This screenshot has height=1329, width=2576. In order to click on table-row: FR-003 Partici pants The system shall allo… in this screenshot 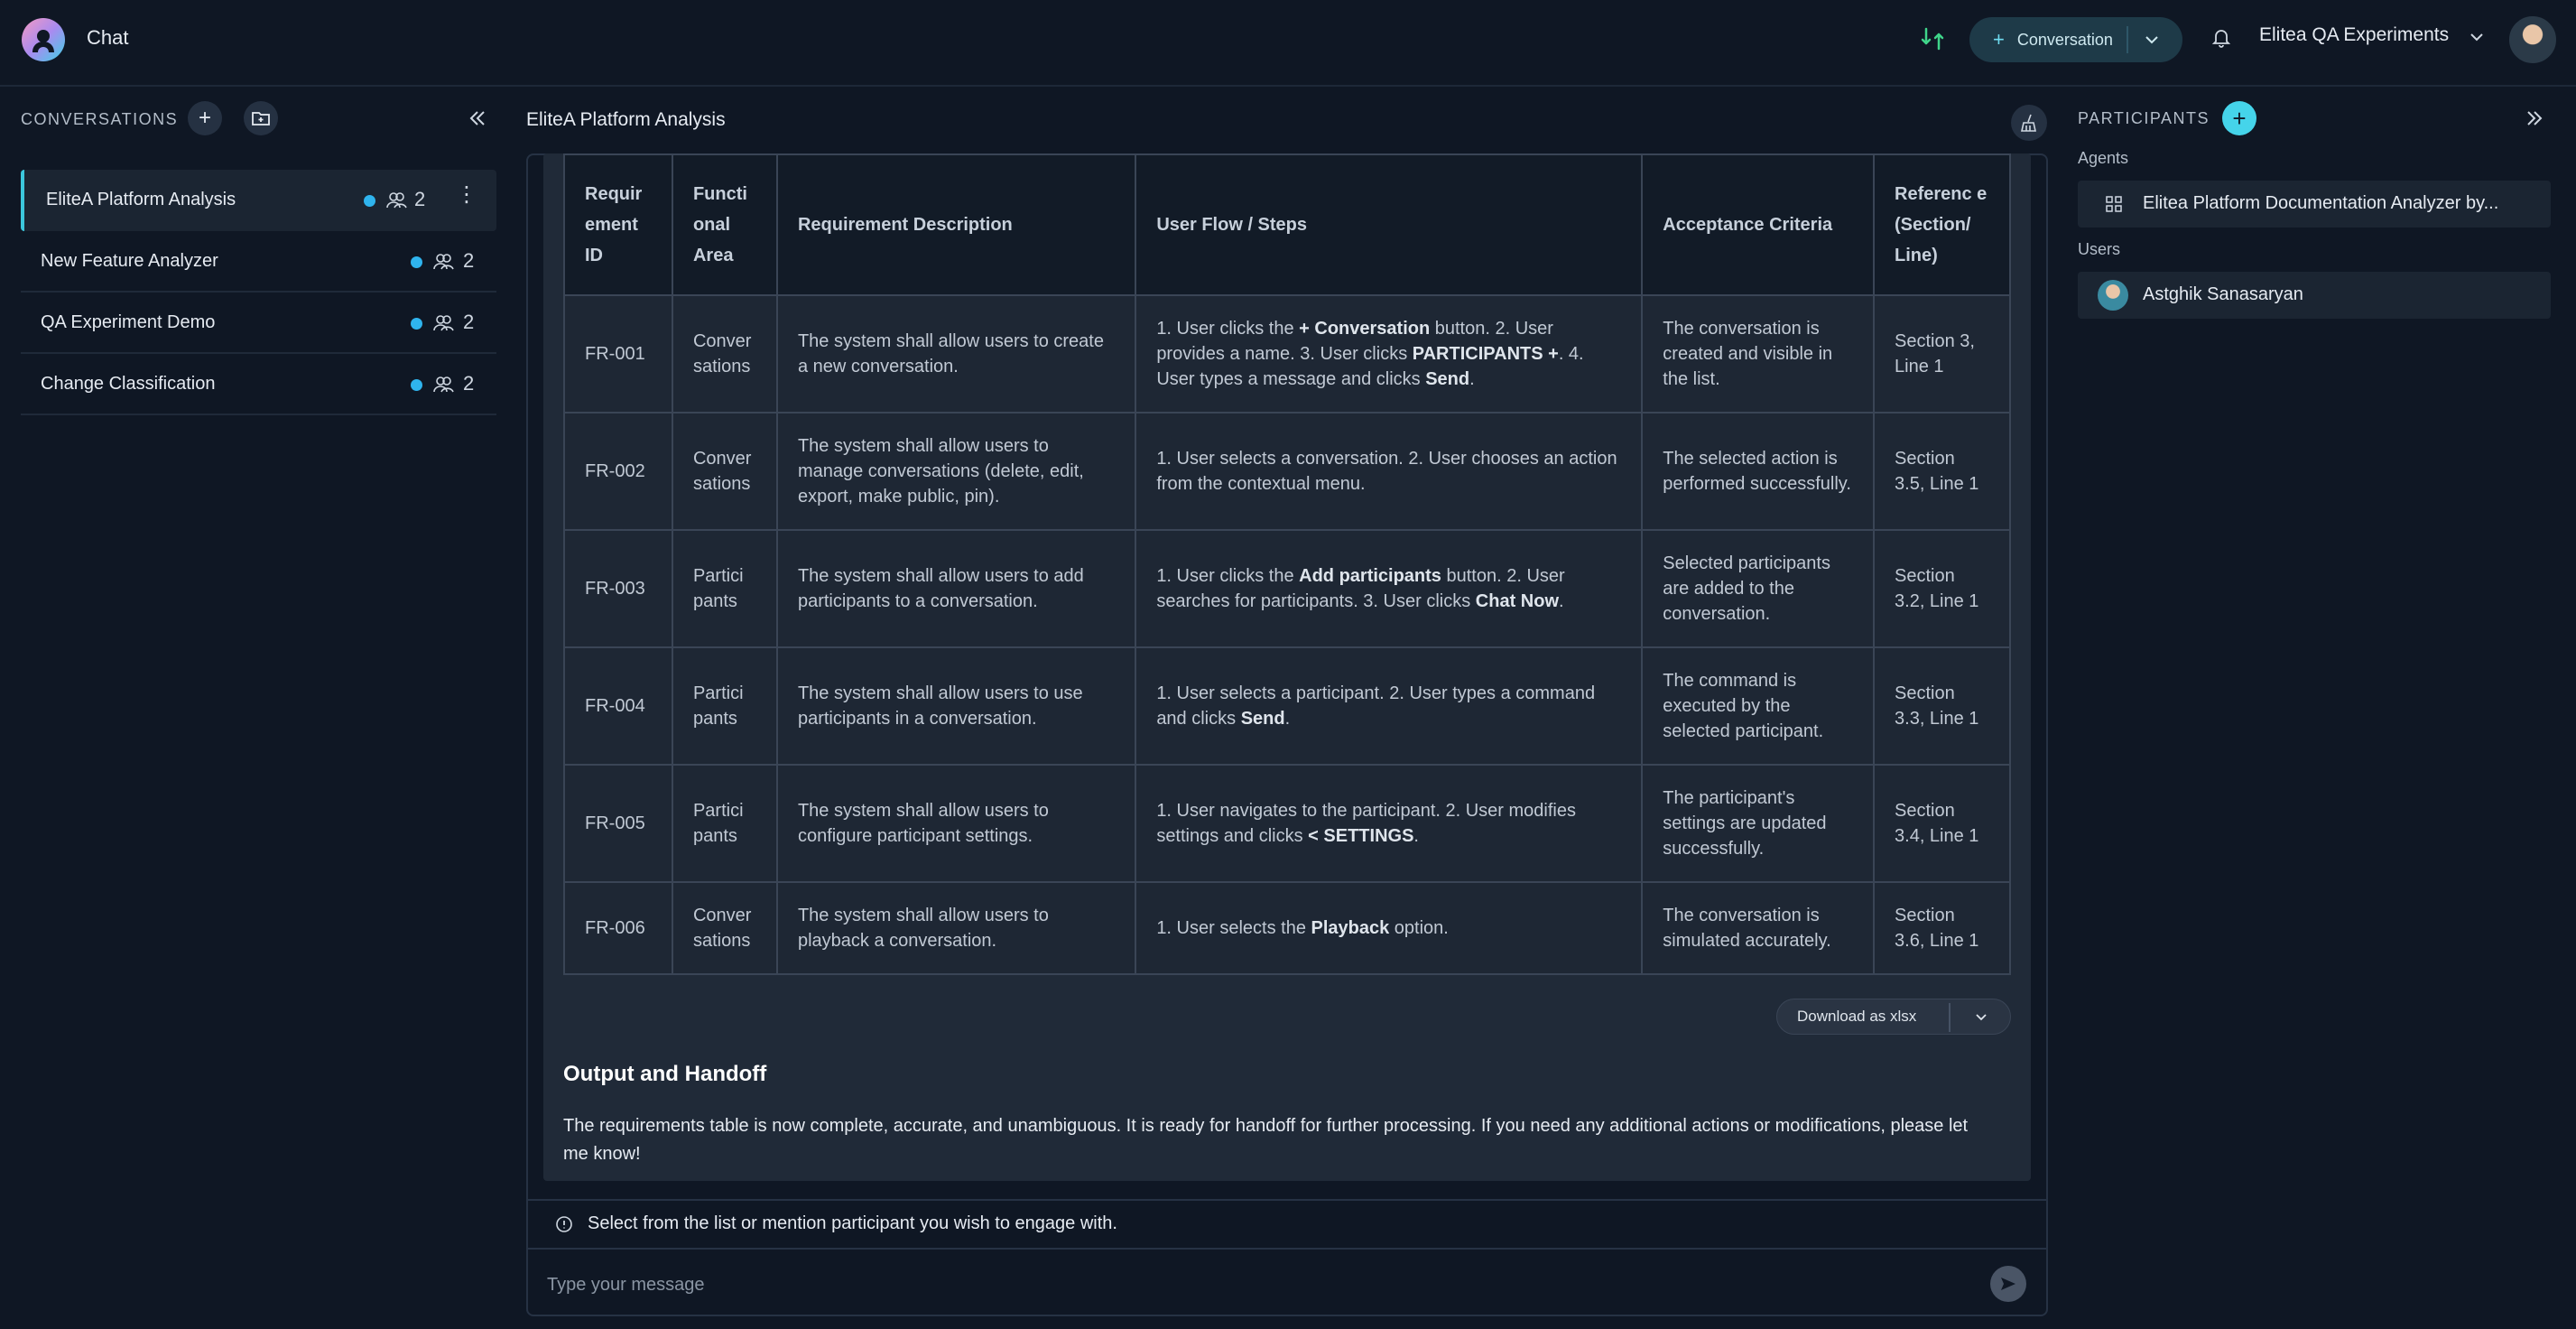, I will do `click(1287, 588)`.